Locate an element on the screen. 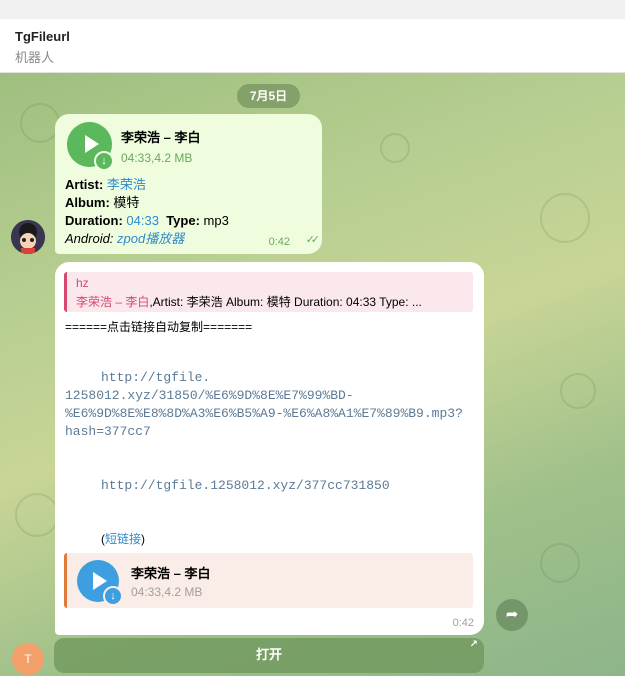 The height and width of the screenshot is (676, 625). copy-hint: ======点击链接自动复制======= is located at coordinates (159, 327).